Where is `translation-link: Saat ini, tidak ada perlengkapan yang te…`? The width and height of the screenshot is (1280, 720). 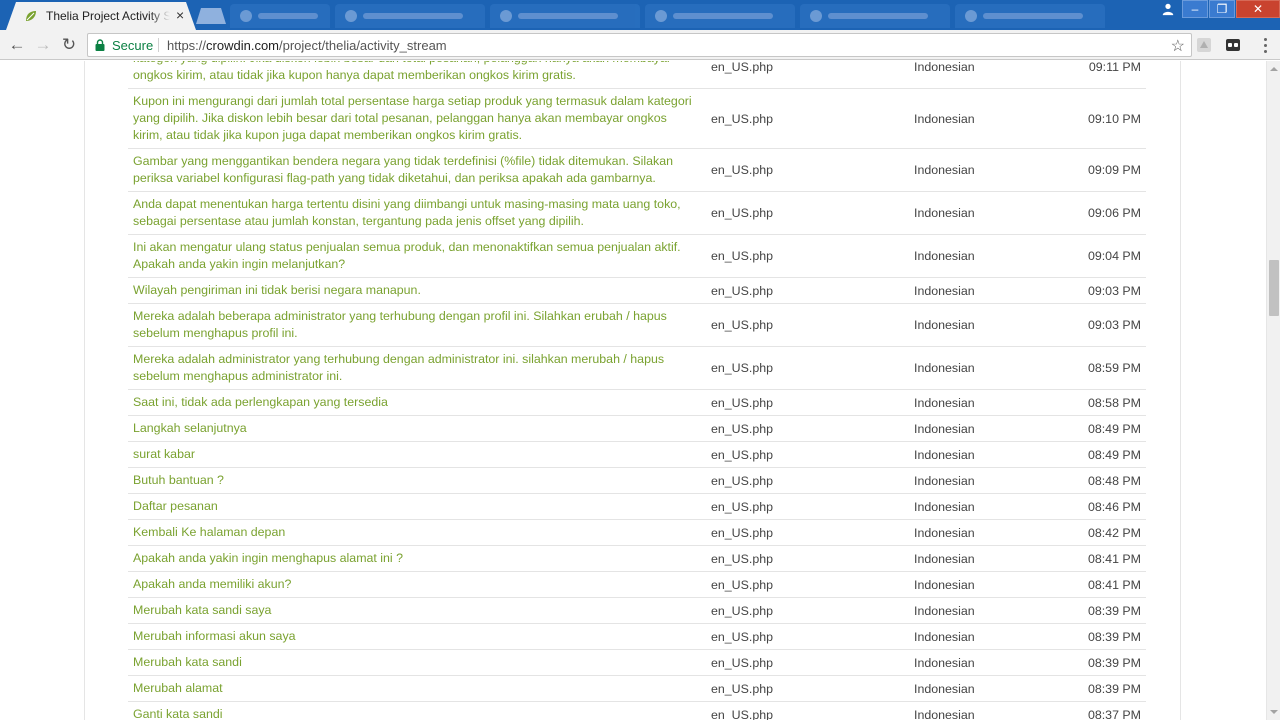
translation-link: Saat ini, tidak ada perlengkapan yang te… is located at coordinates (260, 402).